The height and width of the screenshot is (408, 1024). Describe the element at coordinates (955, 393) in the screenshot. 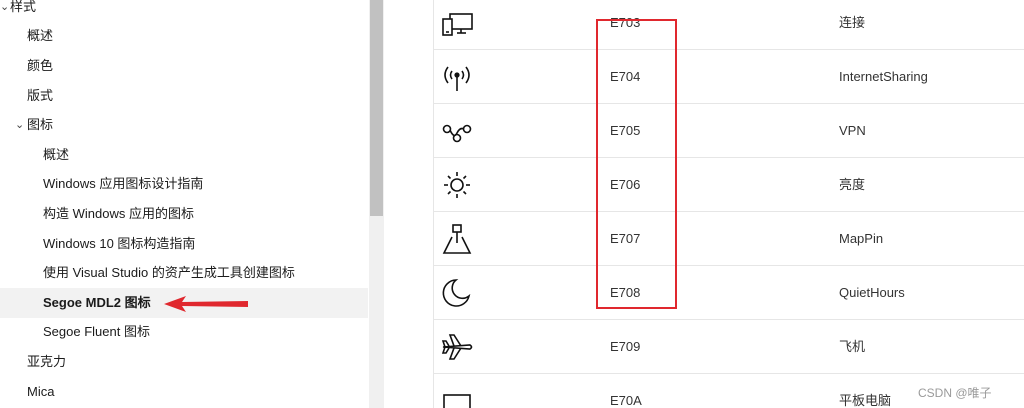

I see `watermark: CSDN @唯子` at that location.